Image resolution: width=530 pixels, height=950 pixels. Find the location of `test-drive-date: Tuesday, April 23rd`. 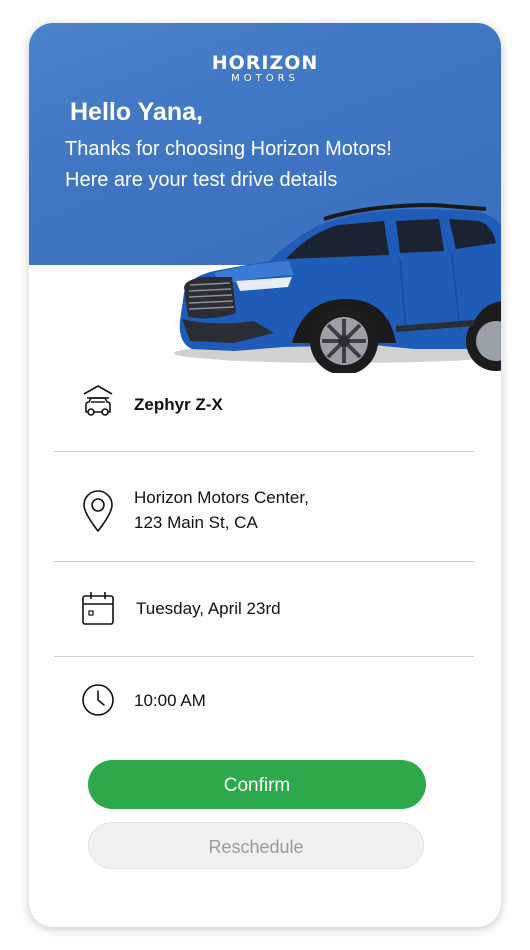

test-drive-date: Tuesday, April 23rd is located at coordinates (208, 608).